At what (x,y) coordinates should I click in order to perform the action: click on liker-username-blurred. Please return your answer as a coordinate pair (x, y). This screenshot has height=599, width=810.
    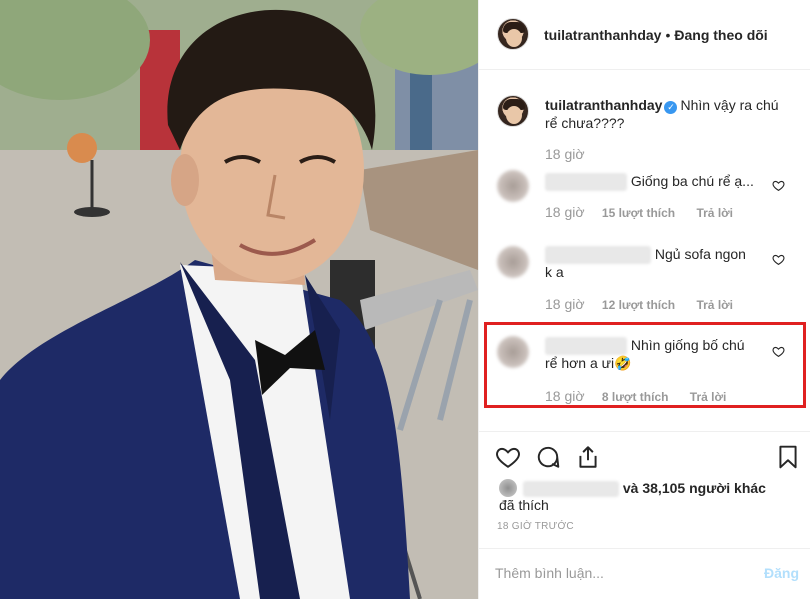
    Looking at the image, I should click on (571, 489).